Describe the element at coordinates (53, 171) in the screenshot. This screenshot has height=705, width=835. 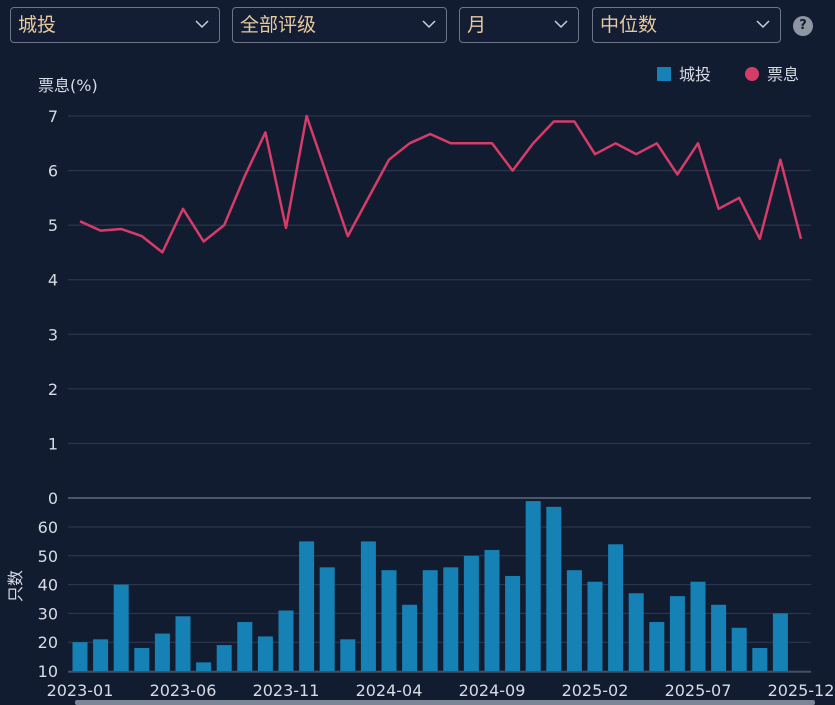
I see `y-tick-label: 6` at that location.